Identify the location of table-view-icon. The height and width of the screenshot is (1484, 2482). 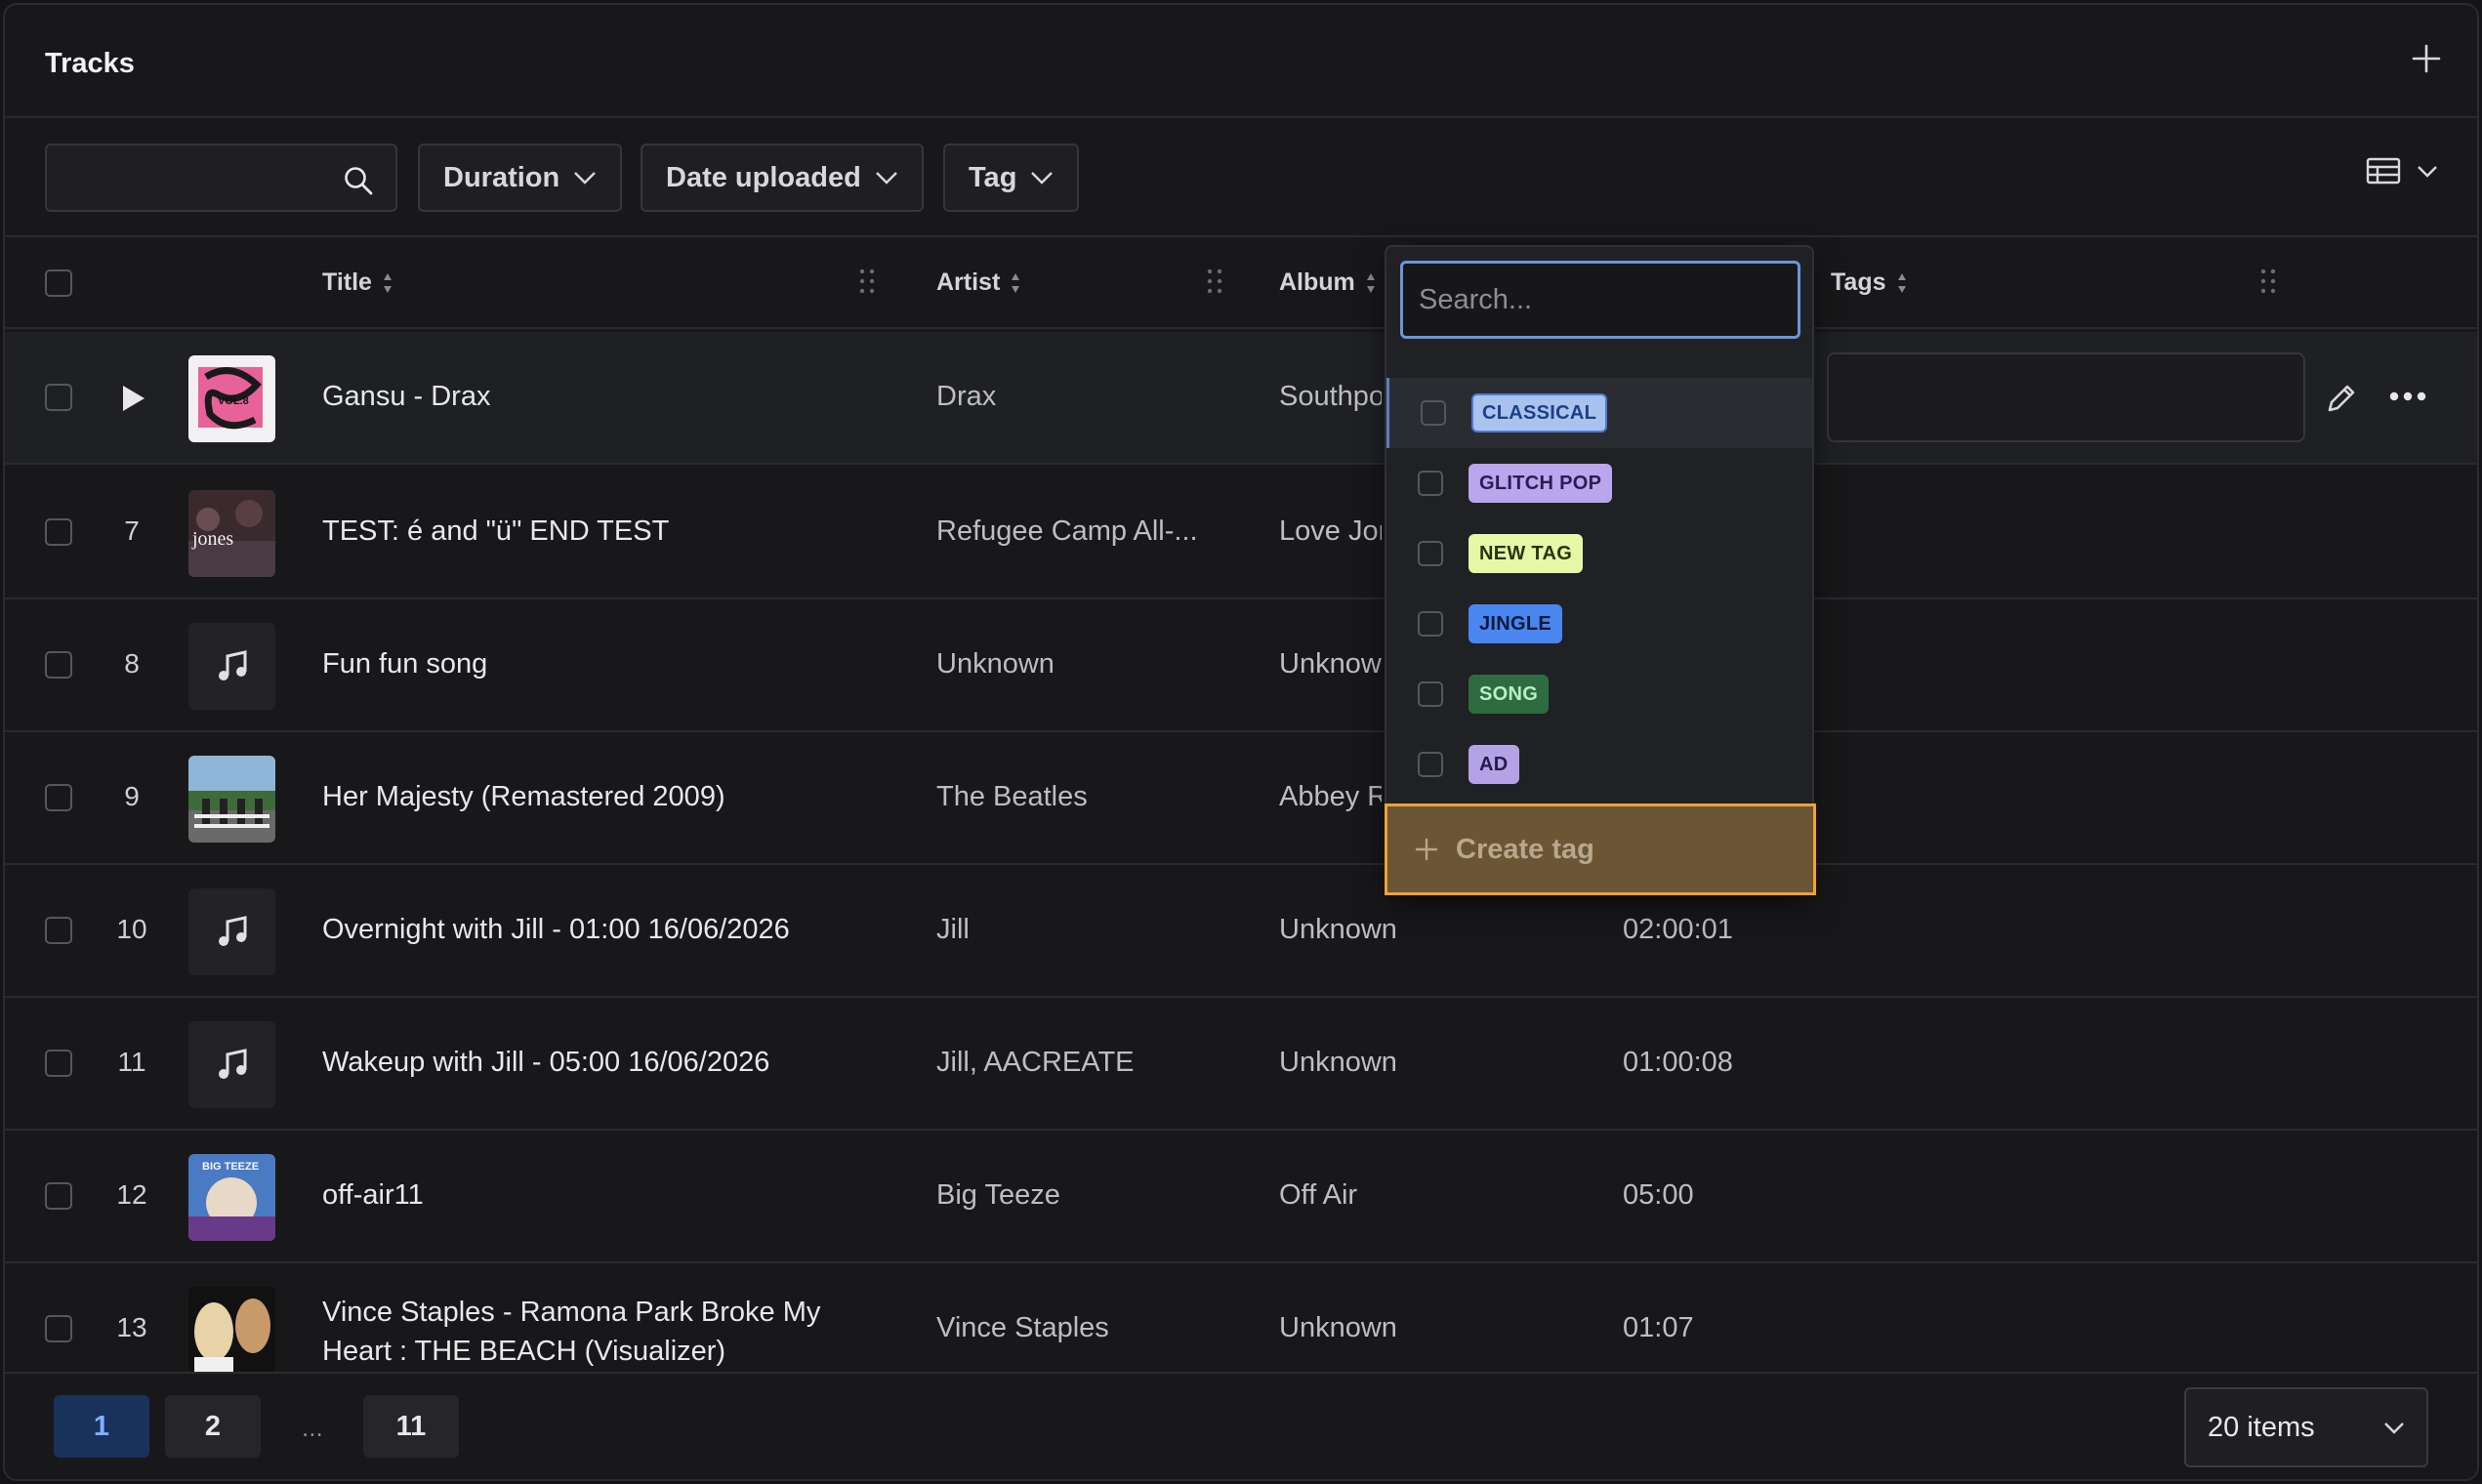
(2383, 171).